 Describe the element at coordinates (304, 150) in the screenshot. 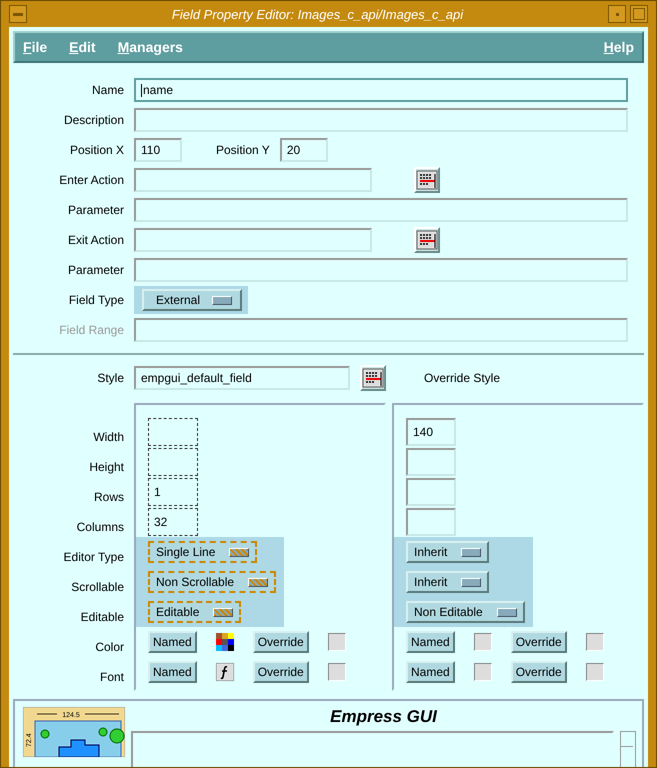

I see `text-field: 20` at that location.